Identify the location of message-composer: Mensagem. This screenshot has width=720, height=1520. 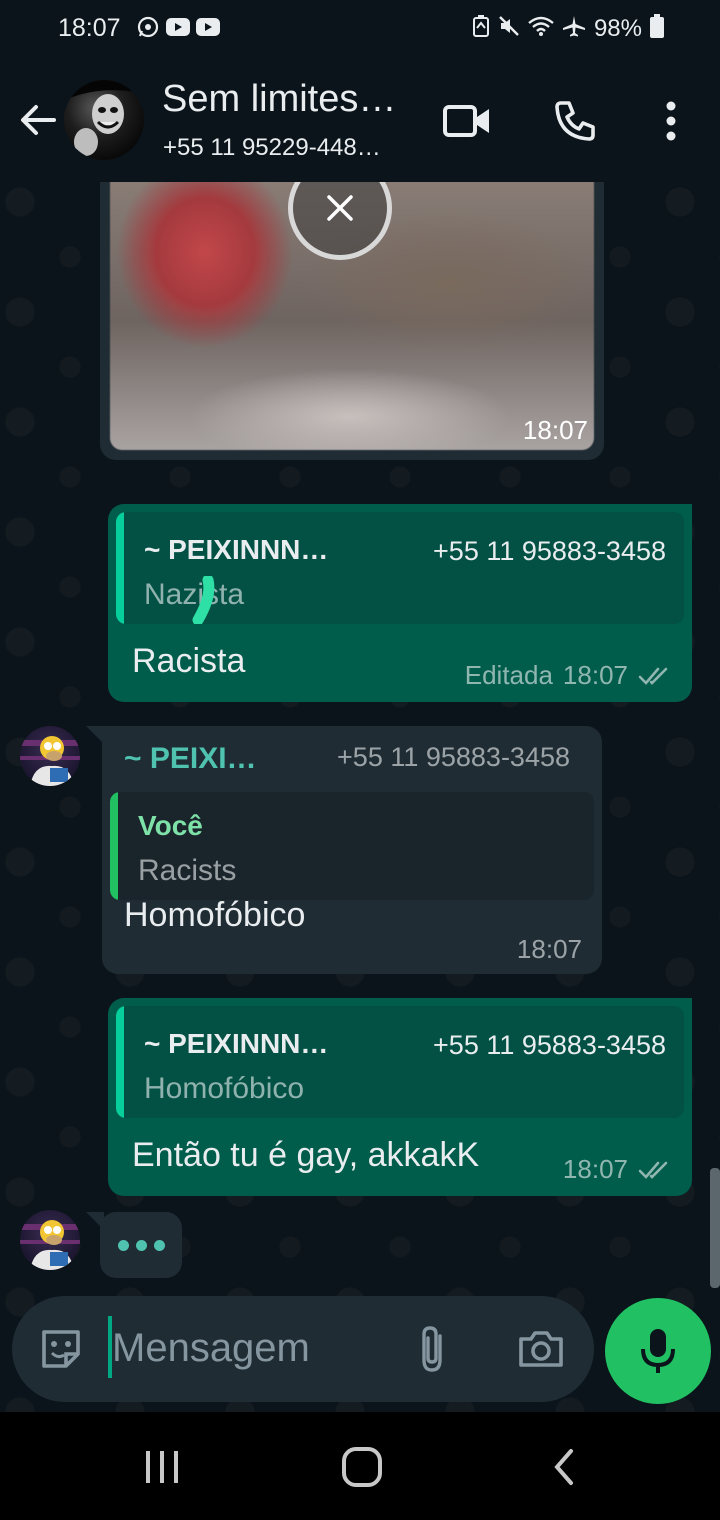
(303, 1349).